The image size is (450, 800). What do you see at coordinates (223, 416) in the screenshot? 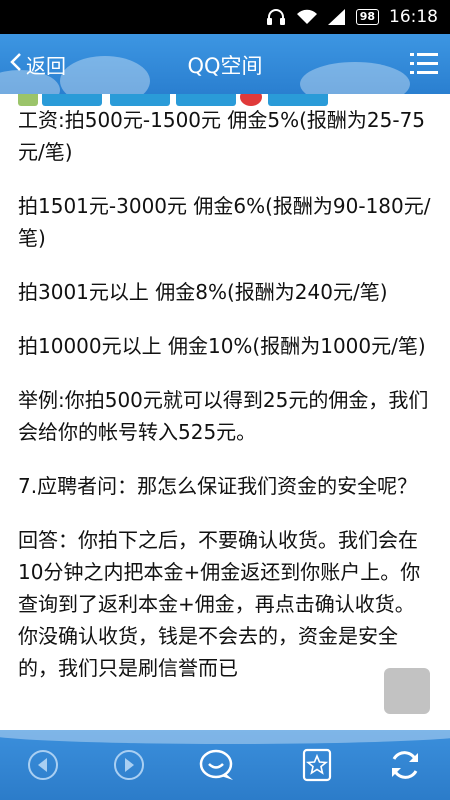
I see `paragraph: 举例:你拍500元就可以得到25元的佣金，我们会给你的帐号转入525元。` at bounding box center [223, 416].